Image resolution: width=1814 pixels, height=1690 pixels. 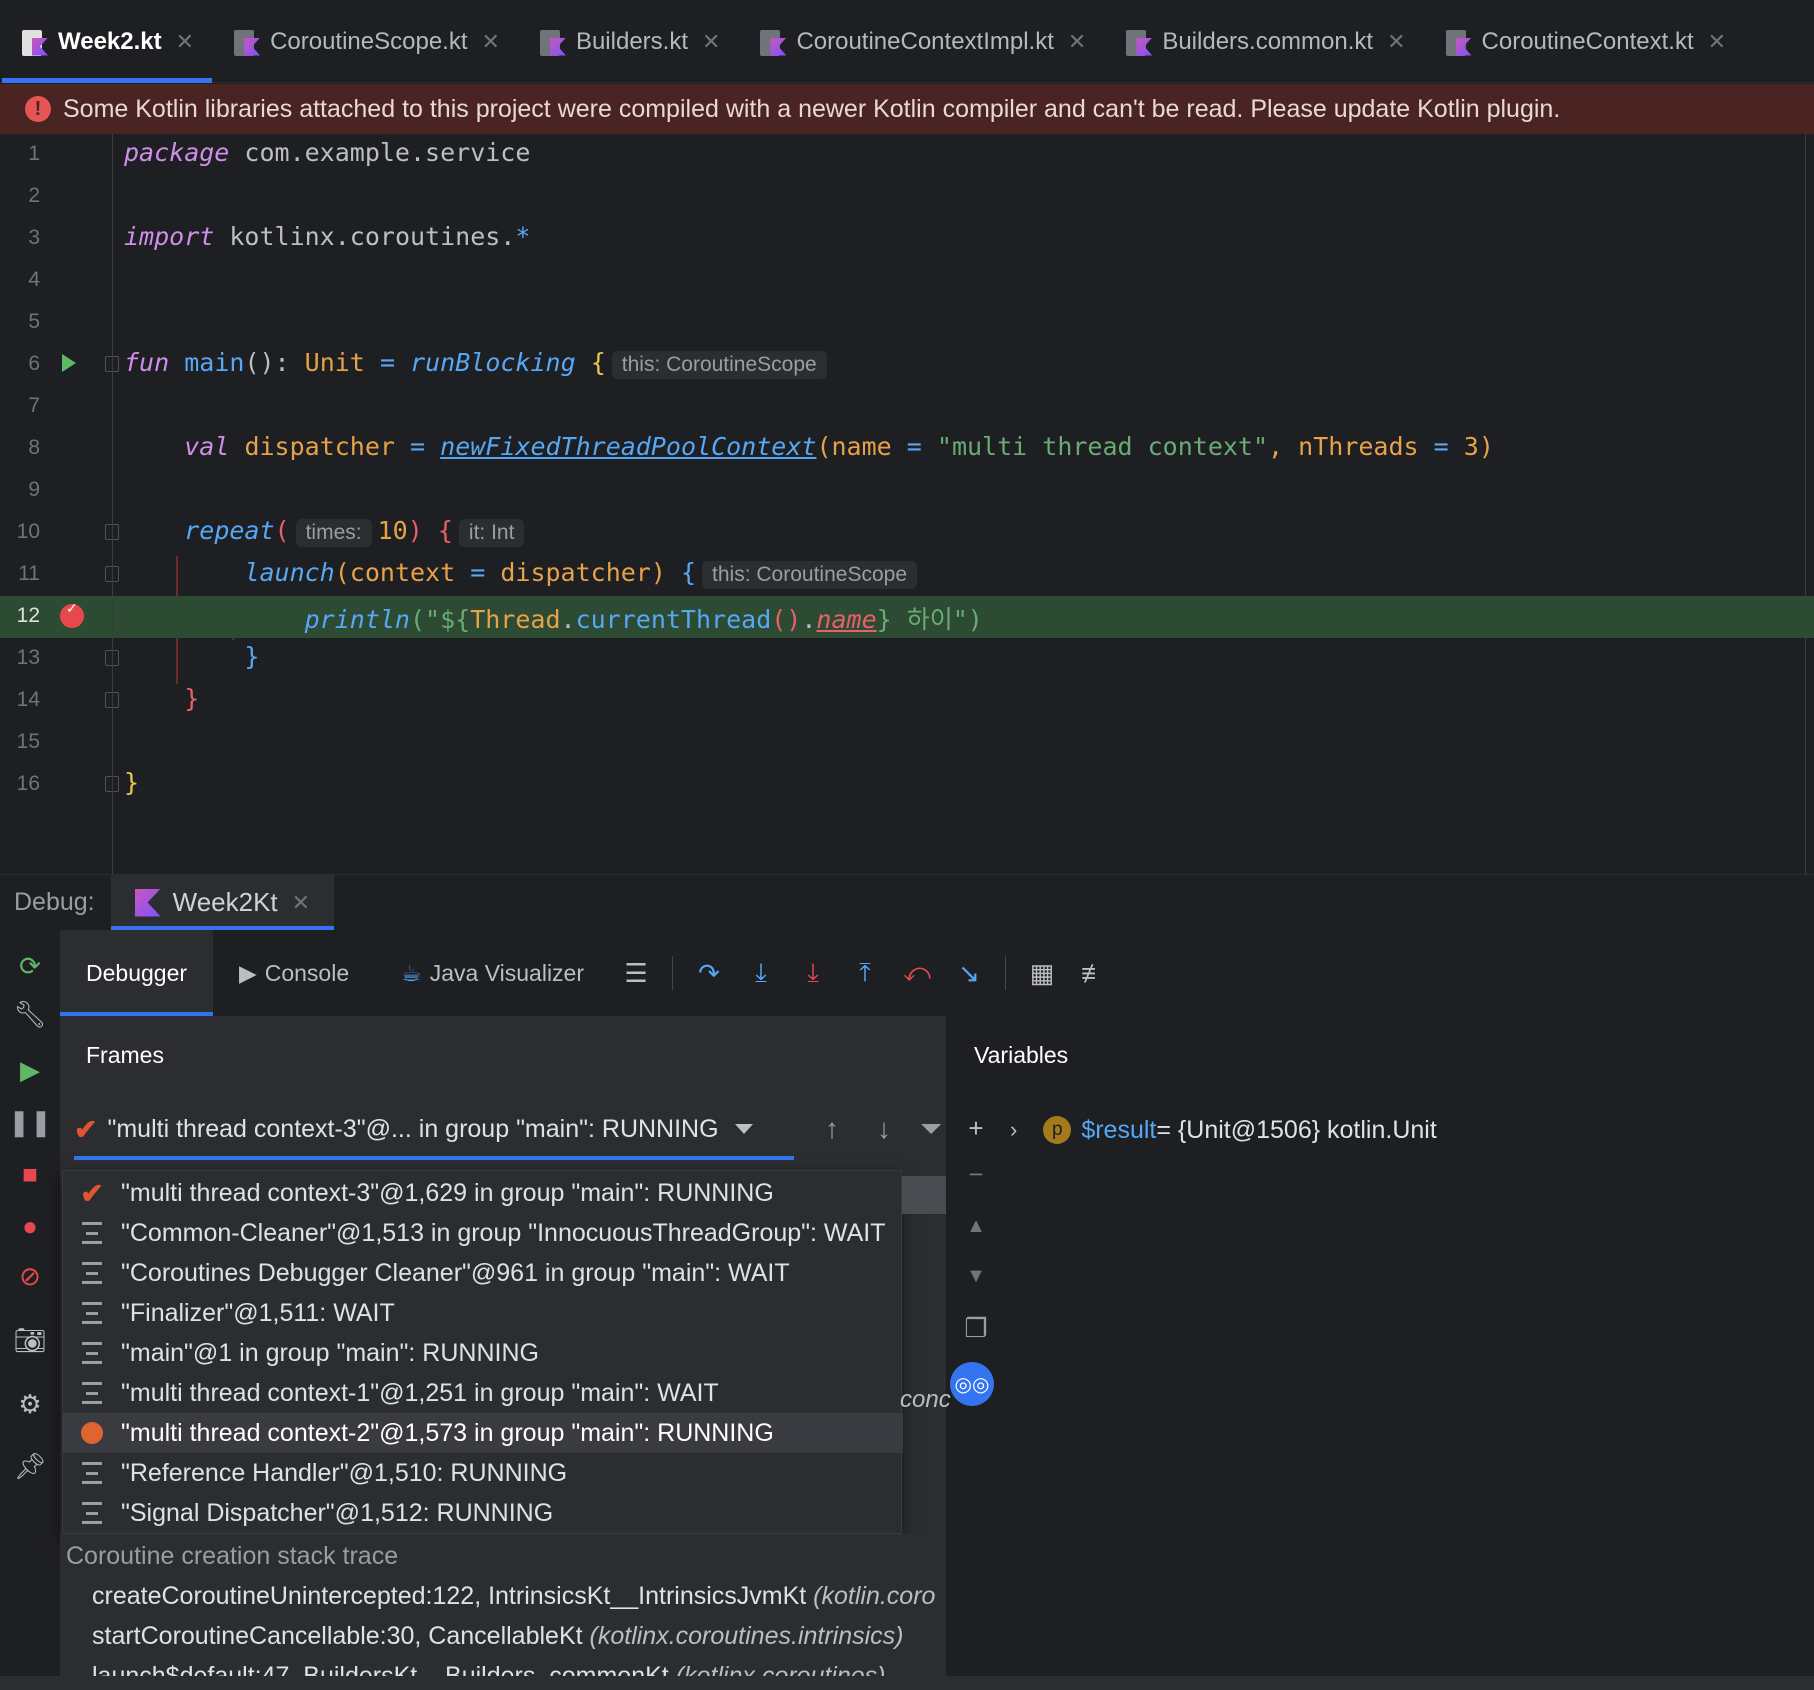 What do you see at coordinates (628, 41) in the screenshot?
I see `tab-builders: Builders.kt ✕` at bounding box center [628, 41].